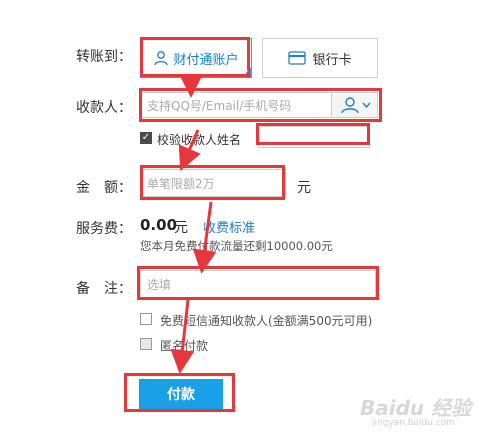 The width and height of the screenshot is (480, 438). I want to click on payee-placeholder: 支持QQ号/Email/手机号码, so click(219, 105).